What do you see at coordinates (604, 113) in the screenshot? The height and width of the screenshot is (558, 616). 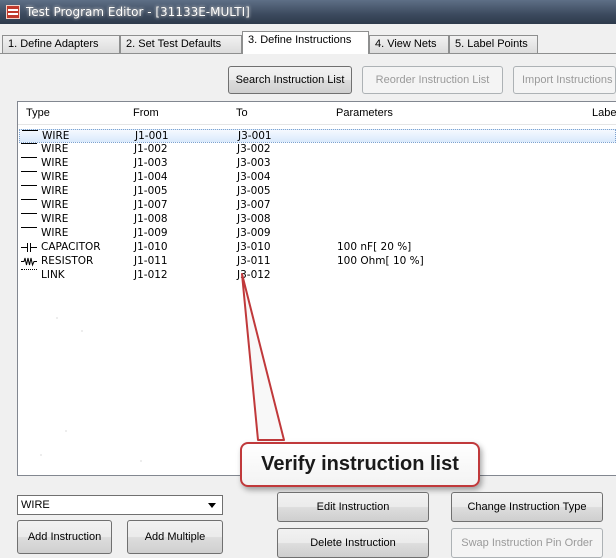 I see `column-header-label: Label` at bounding box center [604, 113].